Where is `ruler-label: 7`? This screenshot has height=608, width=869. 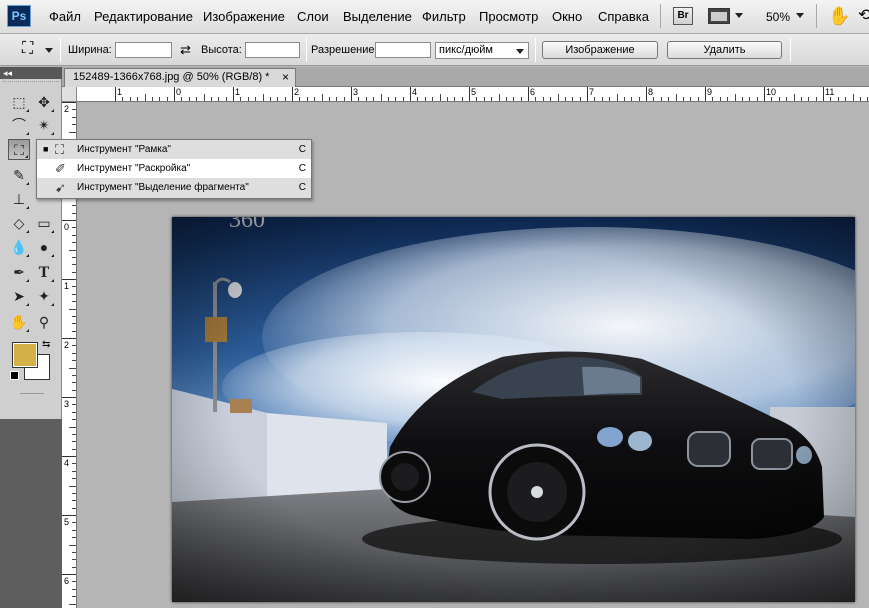
ruler-label: 7 is located at coordinates (592, 92).